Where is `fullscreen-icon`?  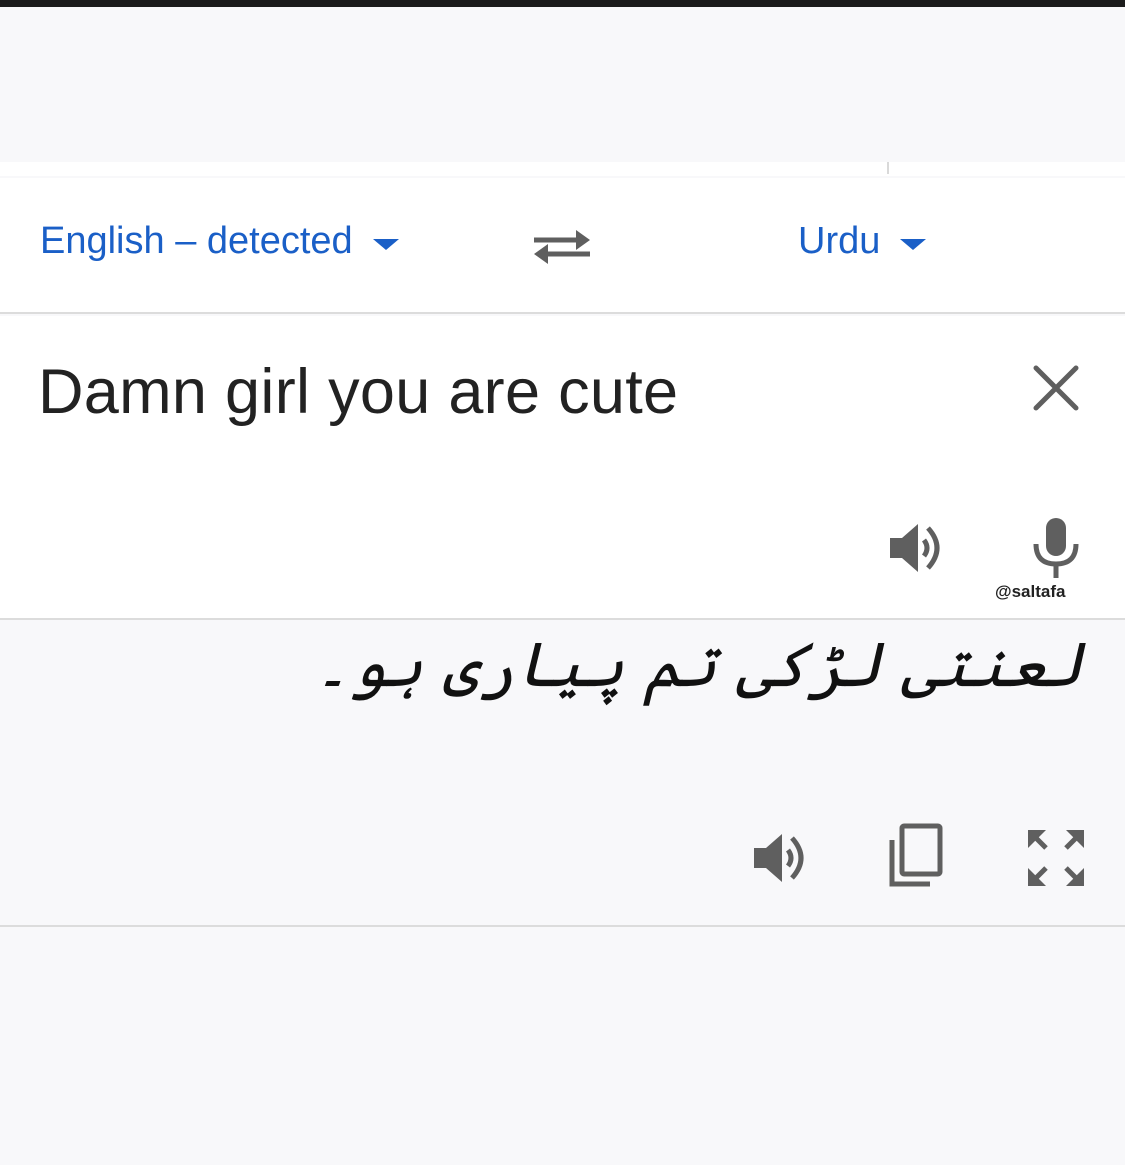 fullscreen-icon is located at coordinates (1056, 858).